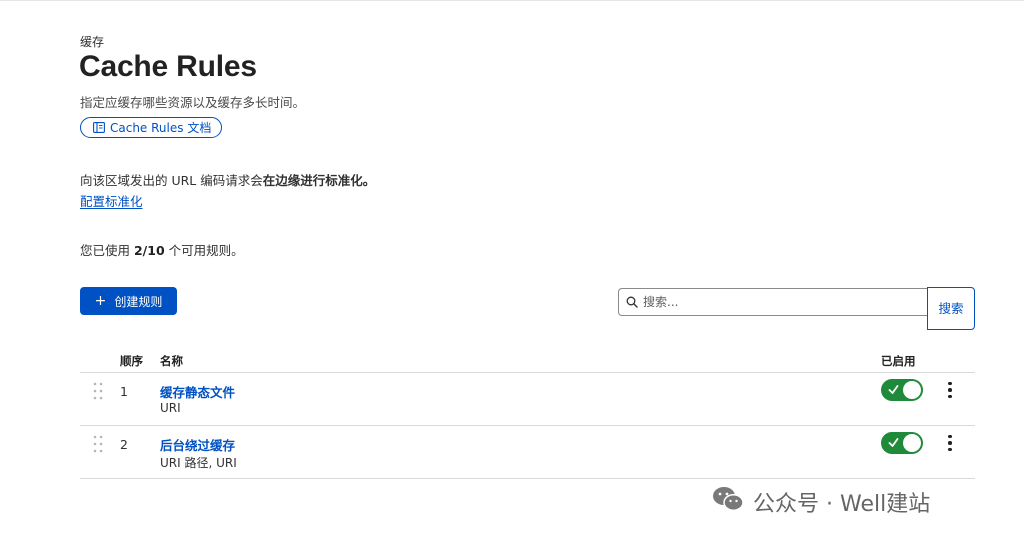 This screenshot has height=542, width=1024. Describe the element at coordinates (632, 302) in the screenshot. I see `search-icon` at that location.